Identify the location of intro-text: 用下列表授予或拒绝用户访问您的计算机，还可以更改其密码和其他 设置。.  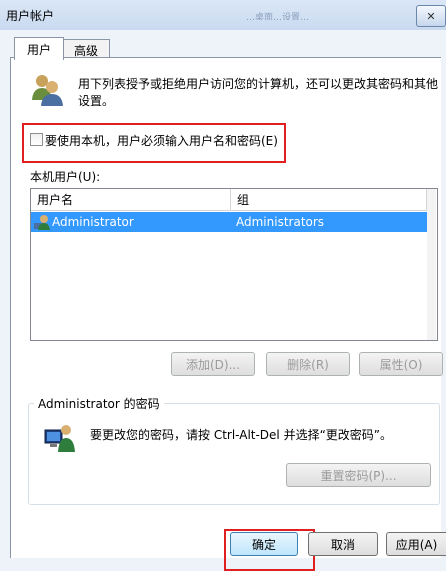
(258, 93).